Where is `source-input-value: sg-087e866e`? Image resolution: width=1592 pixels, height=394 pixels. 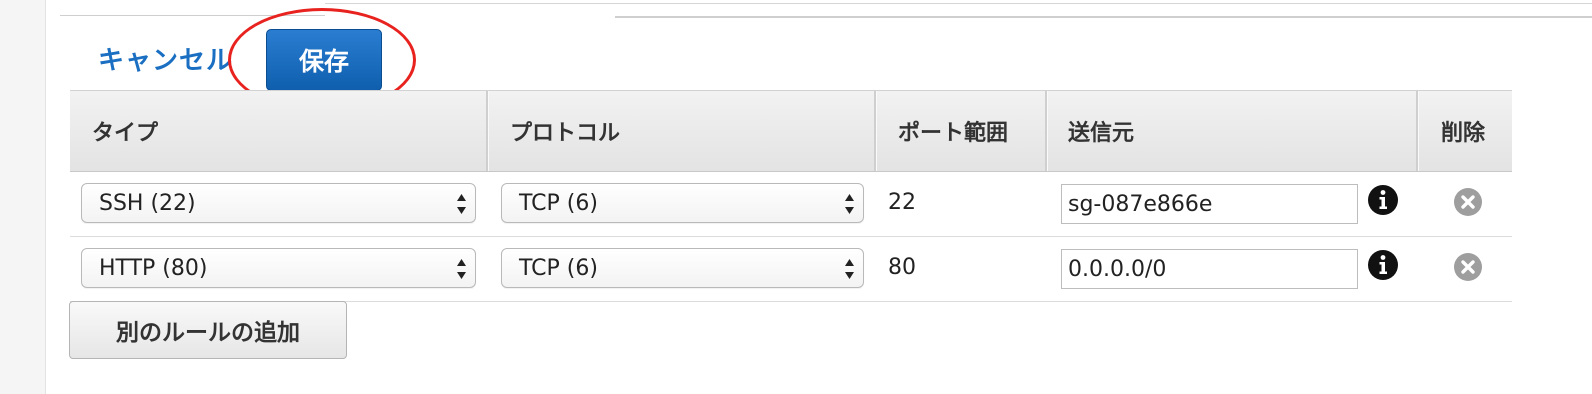 source-input-value: sg-087e866e is located at coordinates (1140, 204).